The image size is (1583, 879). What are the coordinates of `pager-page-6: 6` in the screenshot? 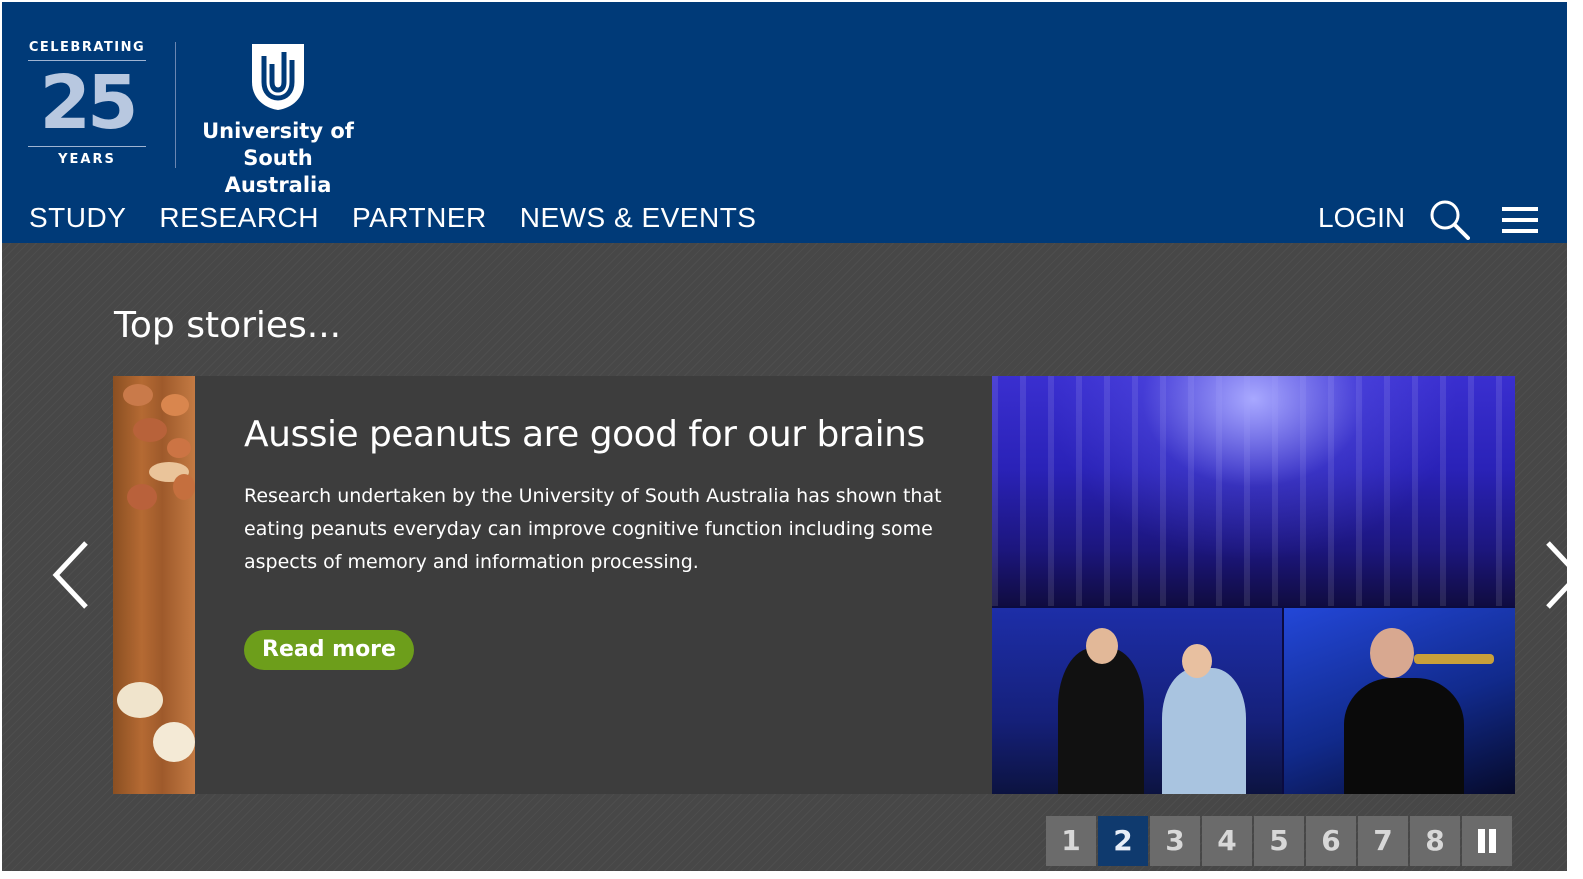 It's located at (1331, 841).